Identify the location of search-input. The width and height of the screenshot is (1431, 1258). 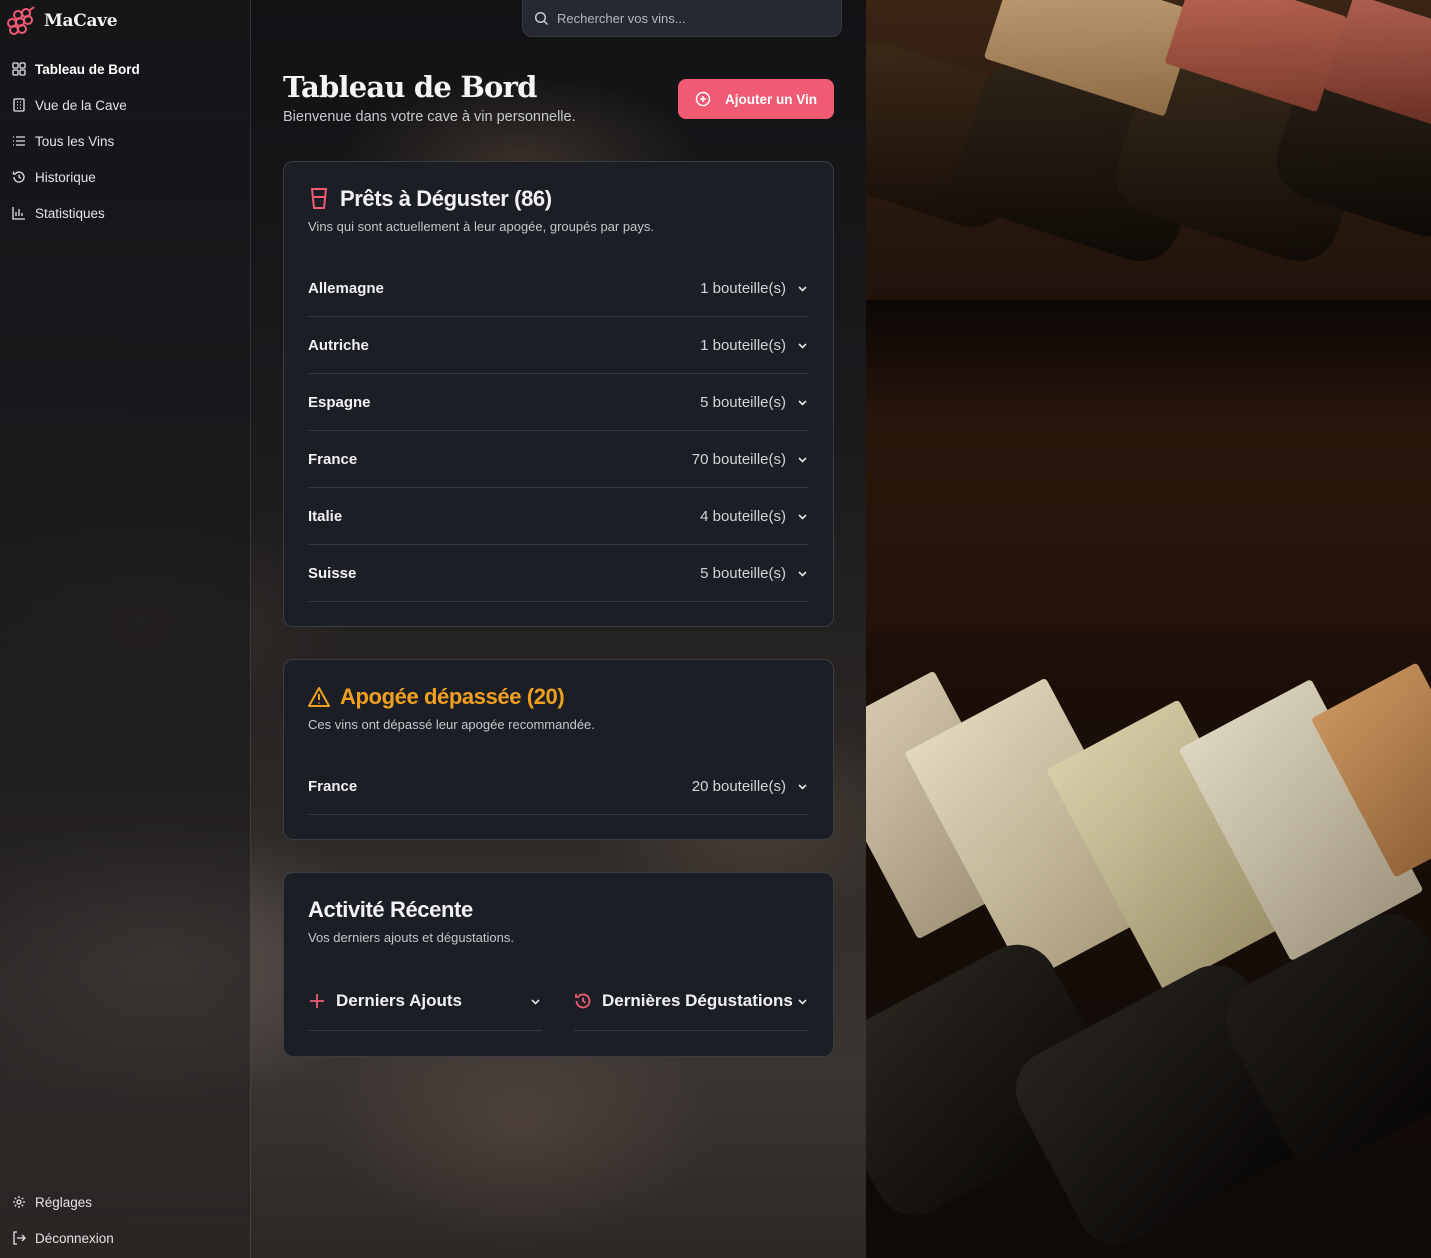
(687, 18).